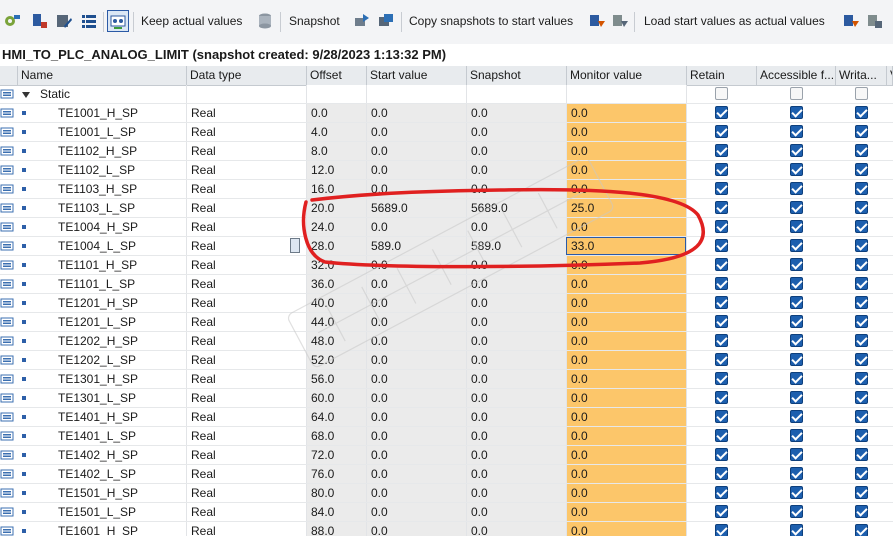 The height and width of the screenshot is (536, 893). Describe the element at coordinates (120, 360) in the screenshot. I see `tag-name: TE1202_L_SP` at that location.